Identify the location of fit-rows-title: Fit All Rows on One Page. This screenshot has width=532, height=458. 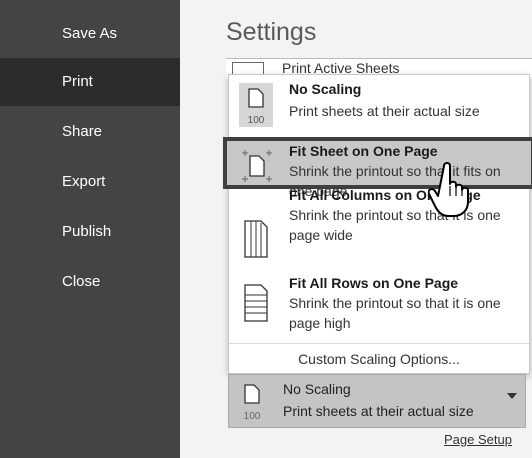
(374, 283).